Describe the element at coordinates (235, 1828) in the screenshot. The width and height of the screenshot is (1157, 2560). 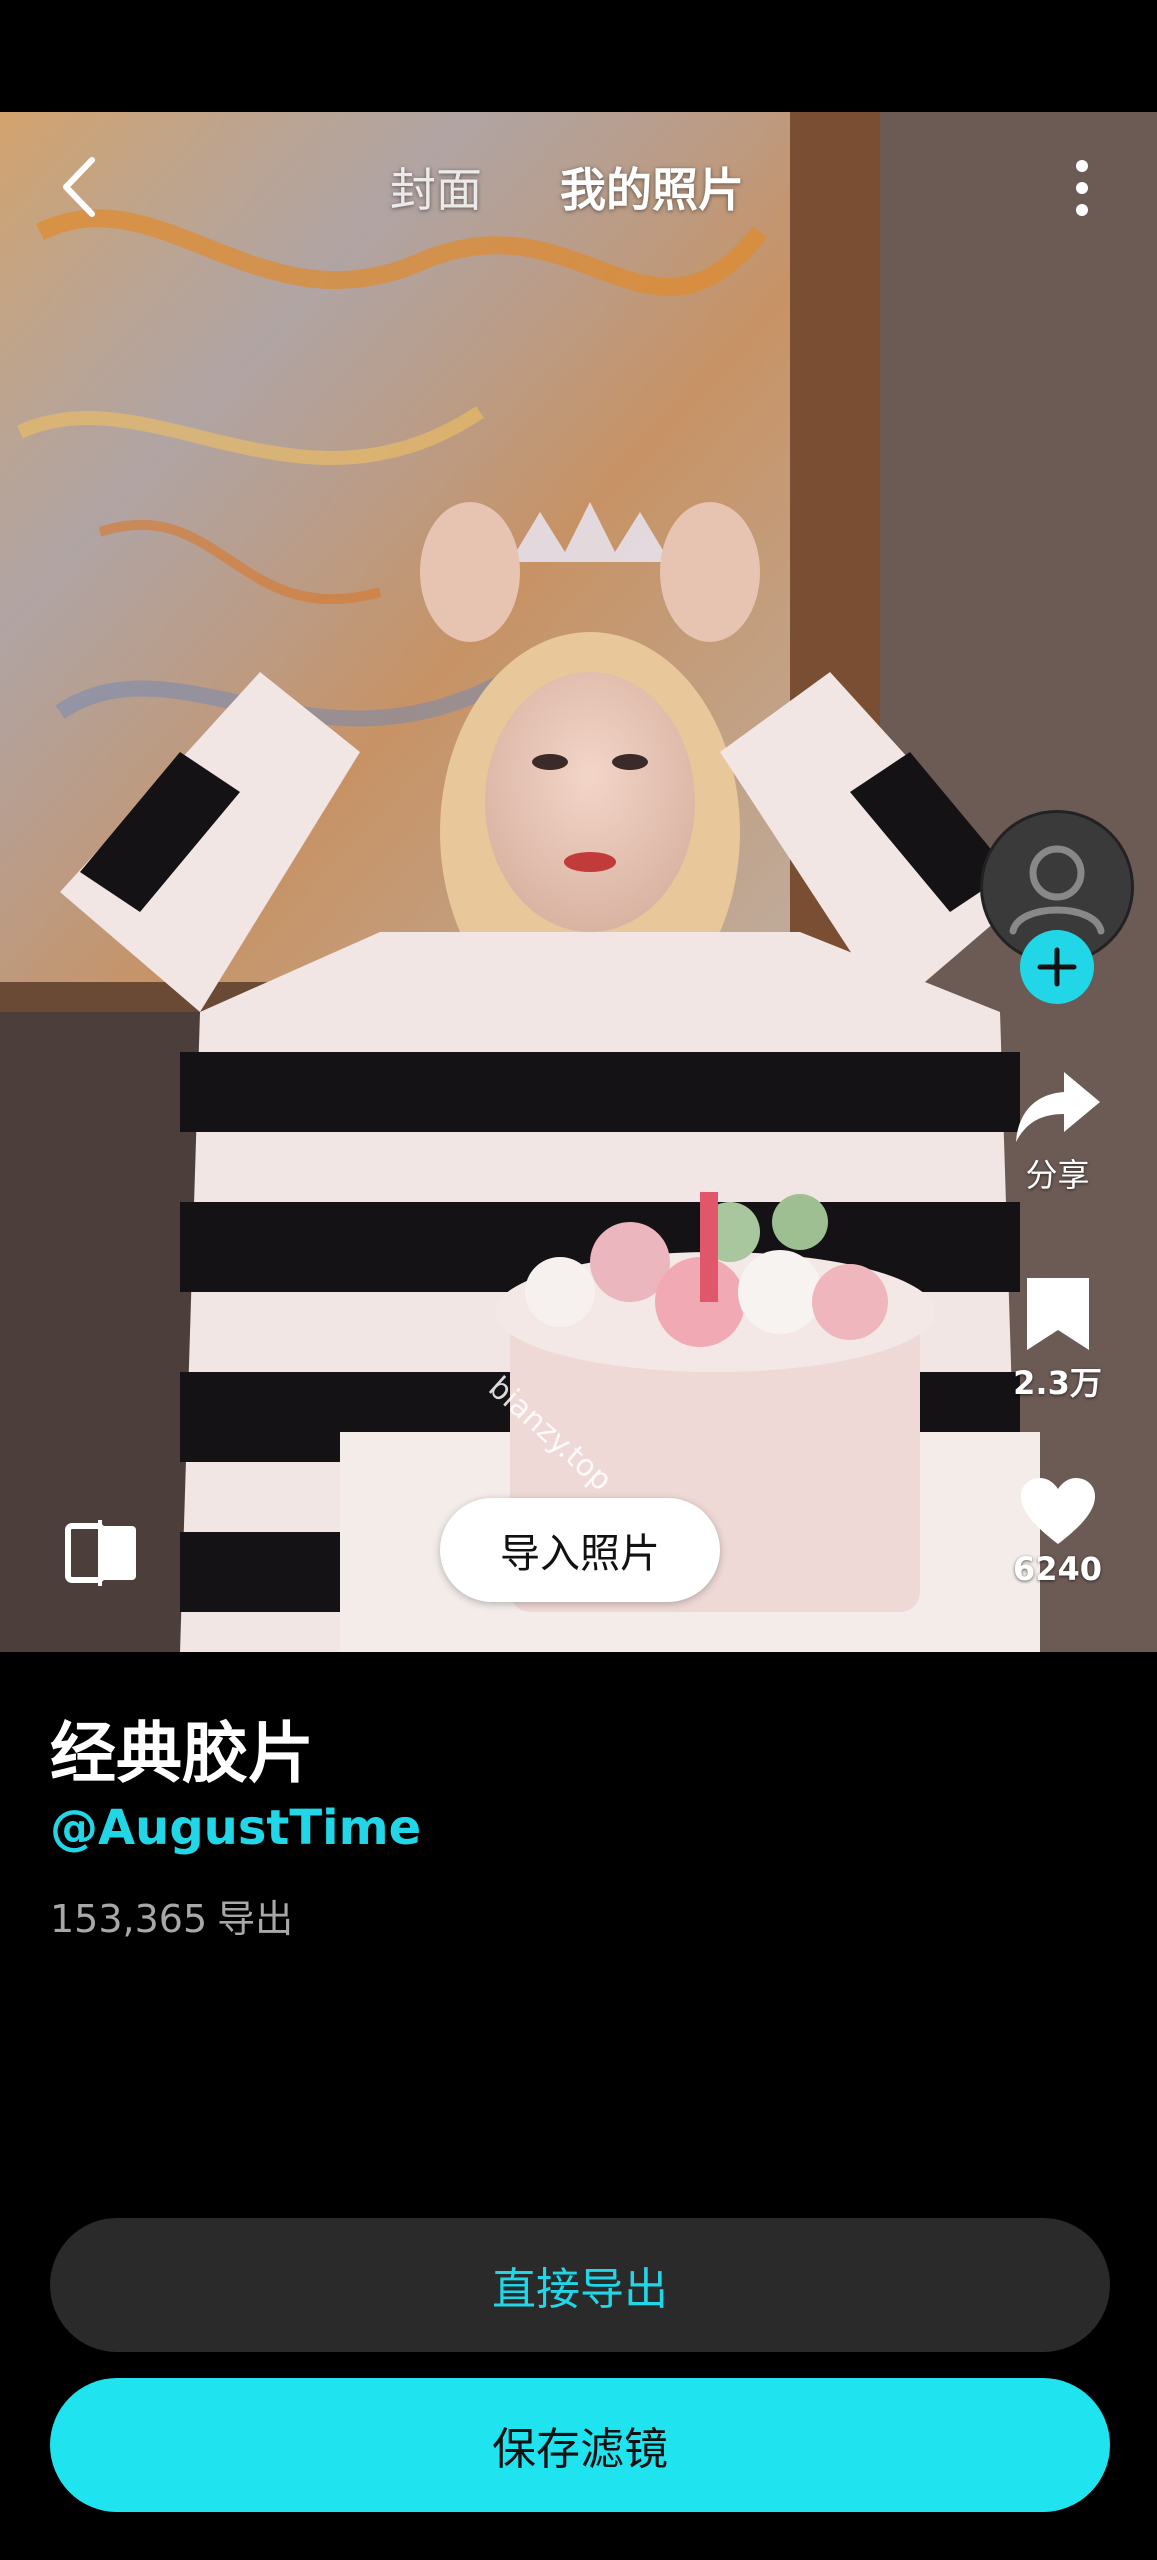
I see `author-handle: @AugustTime` at that location.